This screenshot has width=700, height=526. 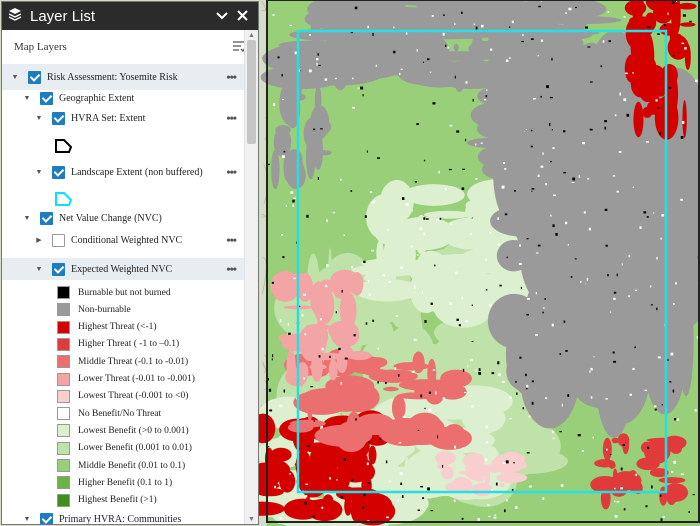 What do you see at coordinates (251, 519) in the screenshot?
I see `scroll-down-icon: ▼` at bounding box center [251, 519].